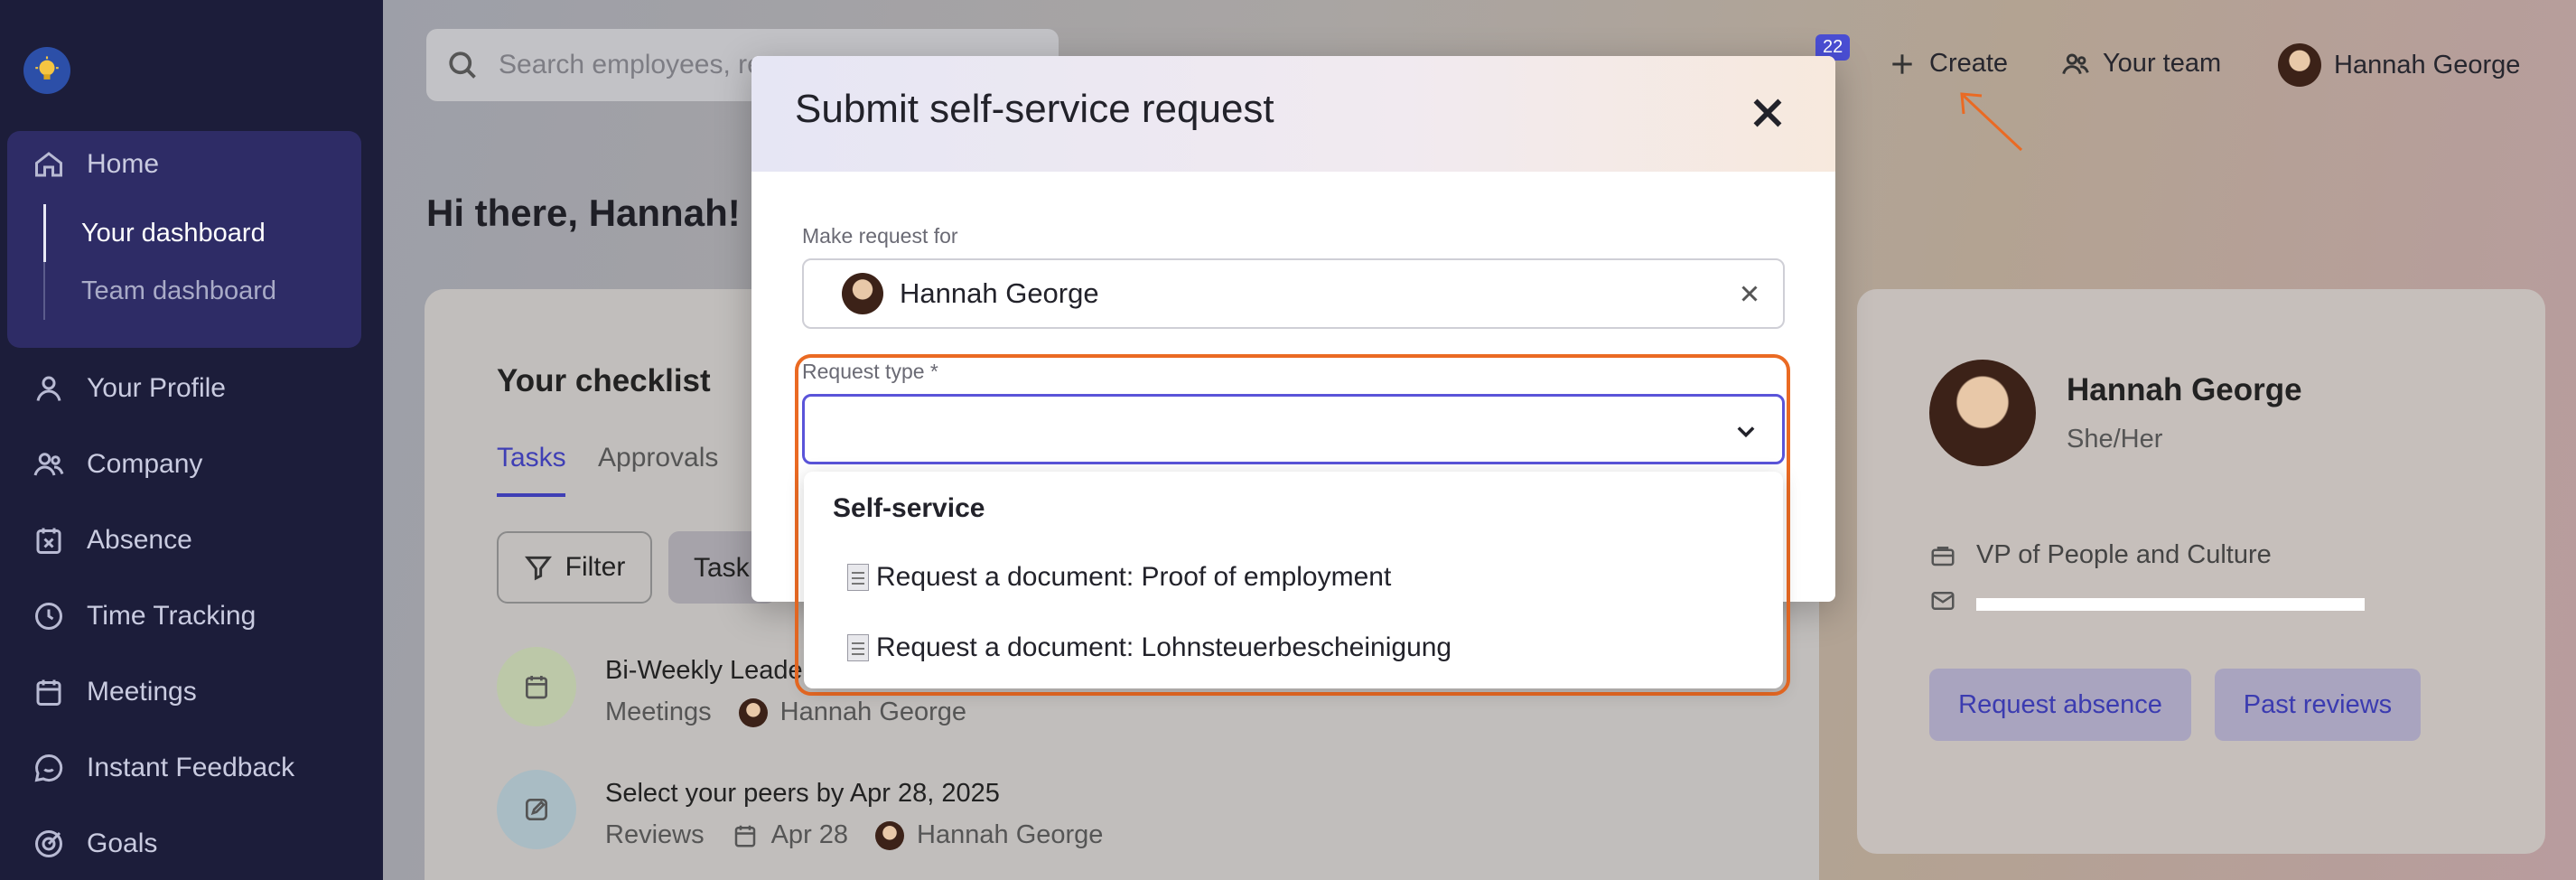 The image size is (2576, 880). Describe the element at coordinates (880, 236) in the screenshot. I see `request-for-label: Make request for` at that location.